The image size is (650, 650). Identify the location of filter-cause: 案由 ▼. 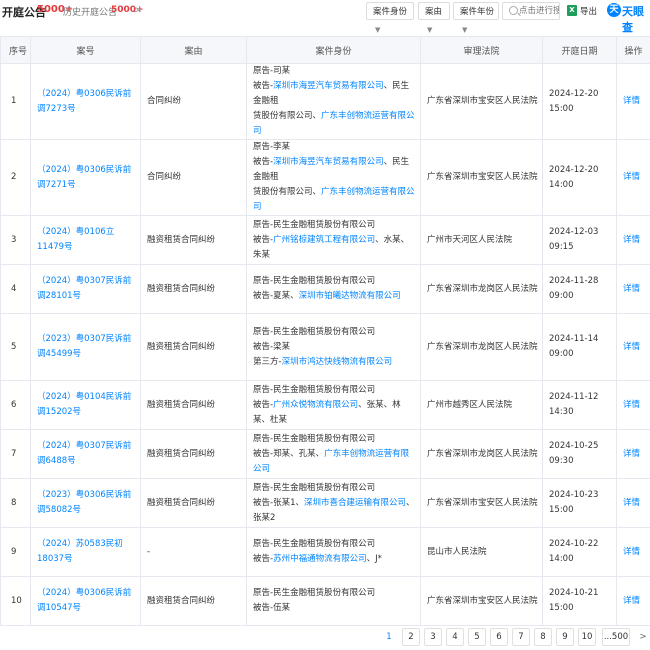
(434, 18).